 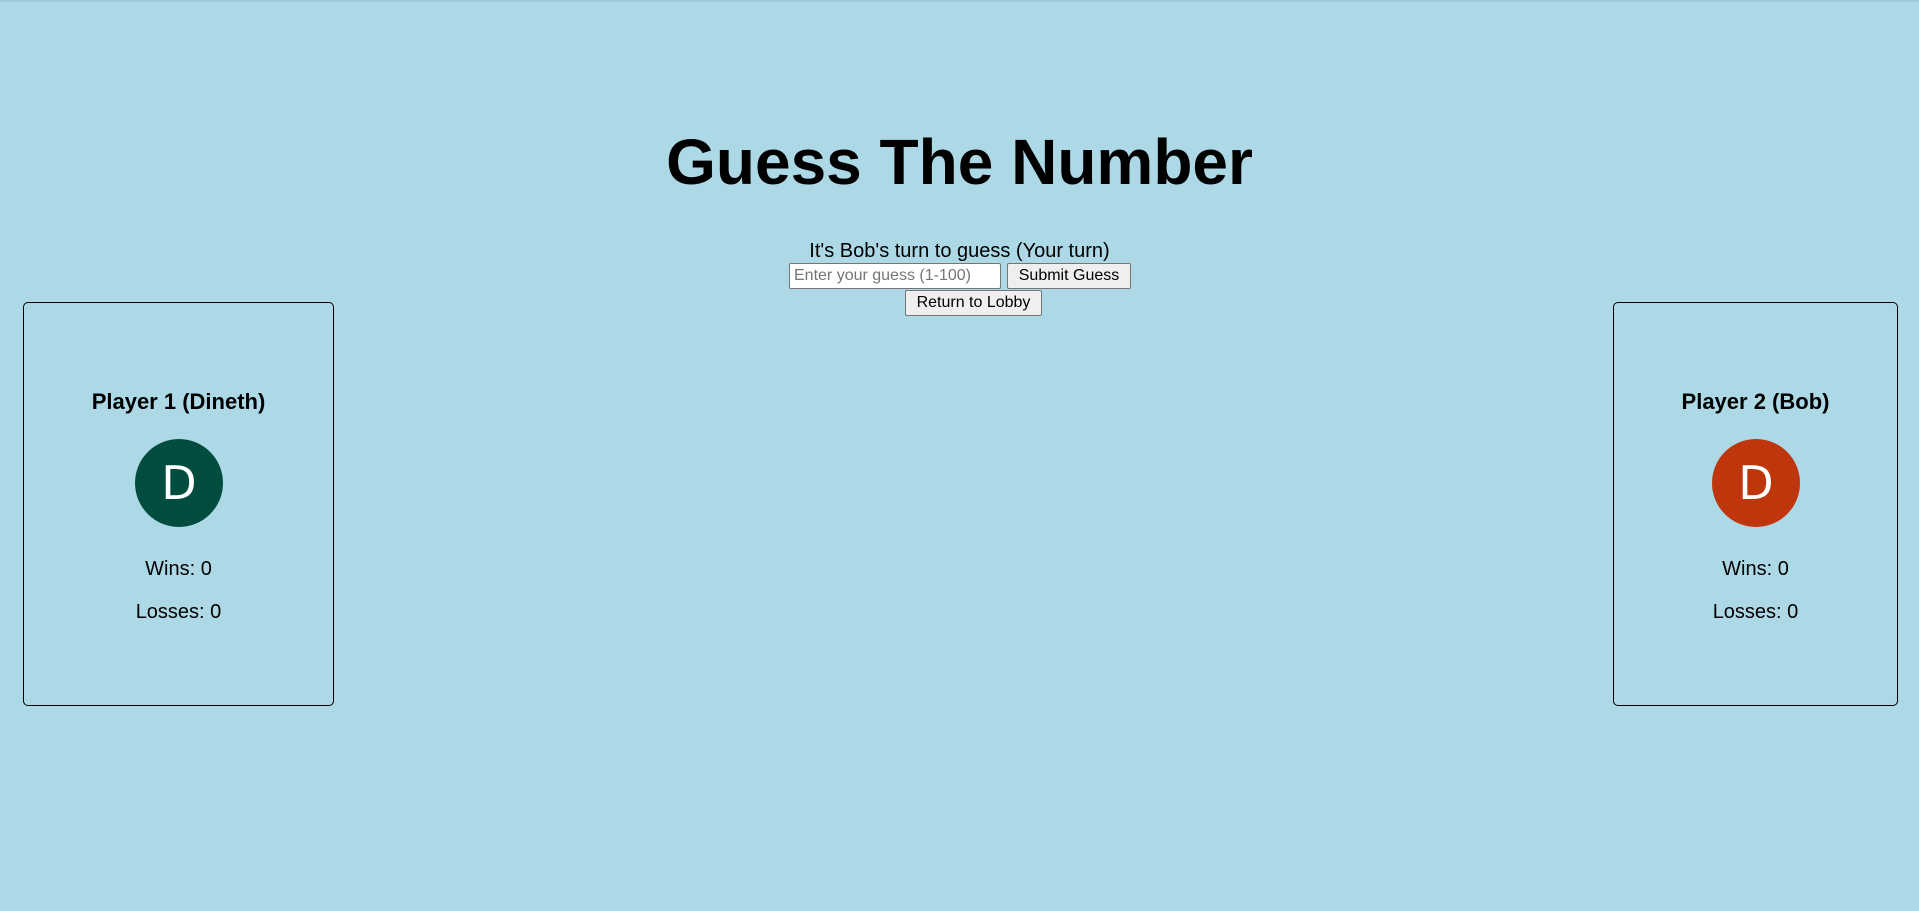 What do you see at coordinates (1755, 401) in the screenshot?
I see `player-2-name: Player 2 (Bob)` at bounding box center [1755, 401].